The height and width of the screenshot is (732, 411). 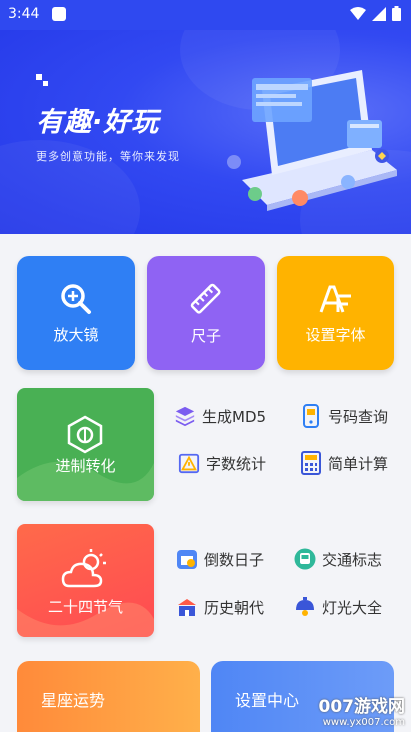 I want to click on word-count-item: 字数统计, so click(x=222, y=463).